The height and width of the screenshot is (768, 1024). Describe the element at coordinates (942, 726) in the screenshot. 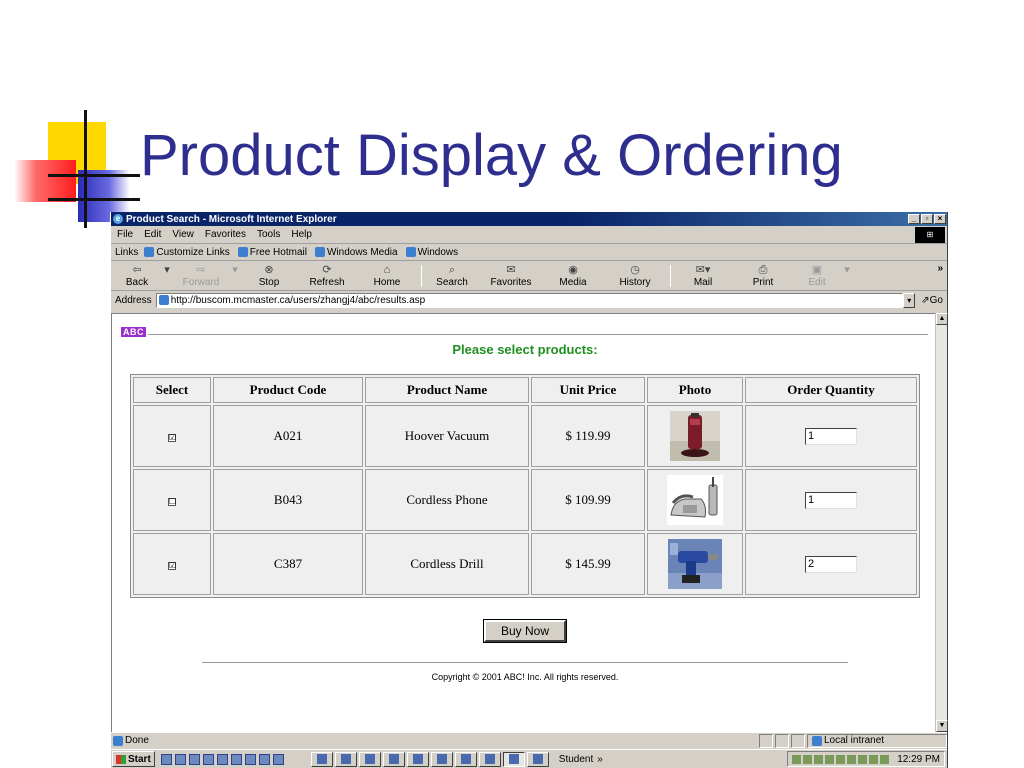

I see `scroll-down-icon: ▼` at that location.